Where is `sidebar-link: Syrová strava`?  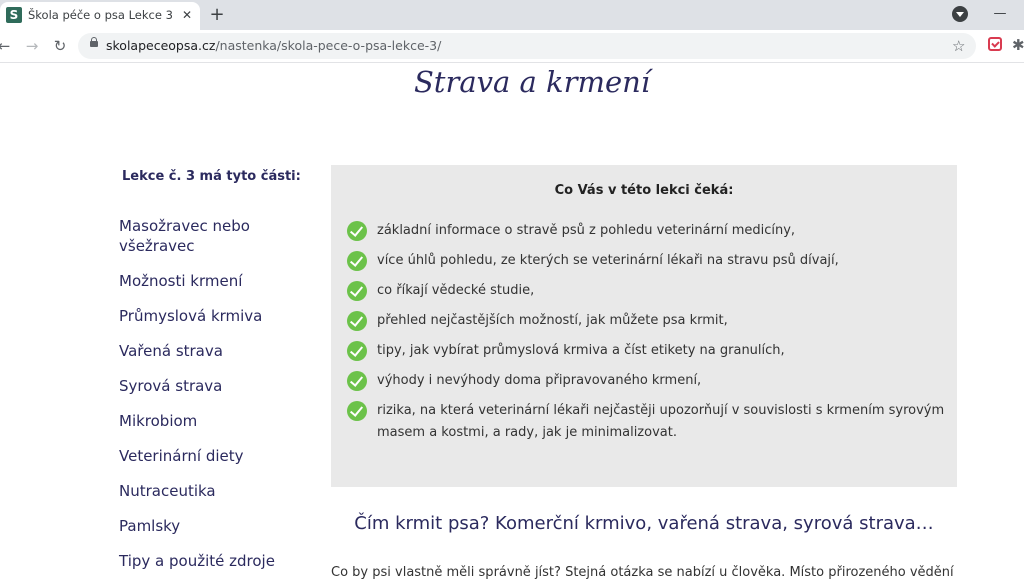
sidebar-link: Syrová strava is located at coordinates (170, 386).